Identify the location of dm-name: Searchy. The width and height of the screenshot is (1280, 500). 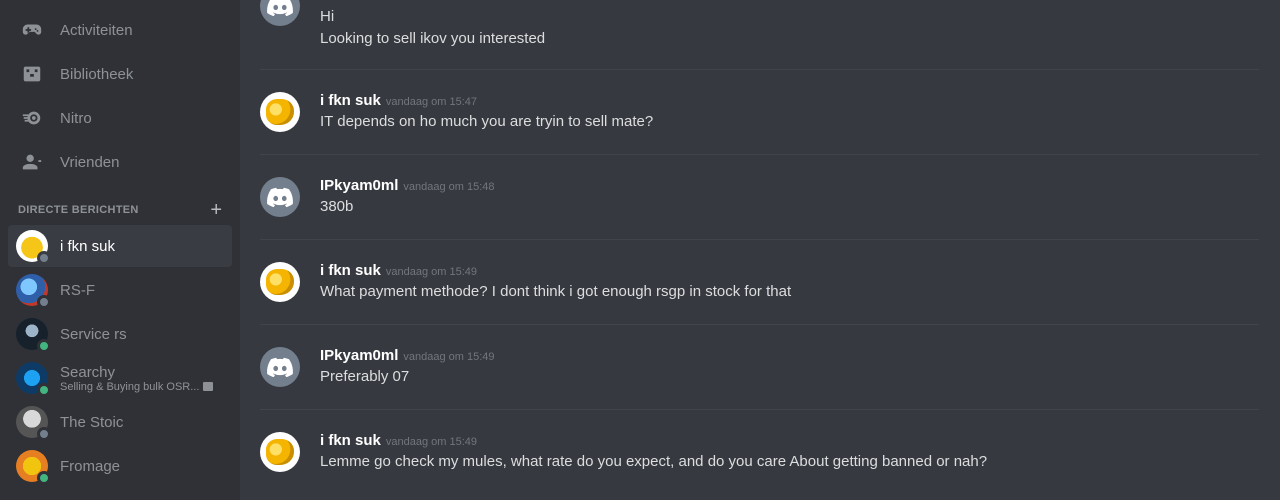
(88, 372).